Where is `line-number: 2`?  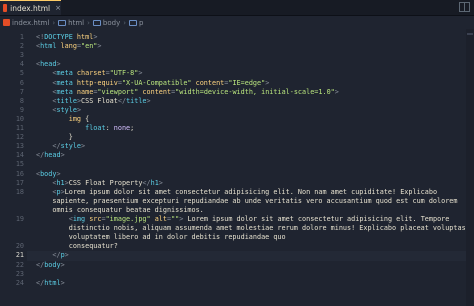 line-number: 2 is located at coordinates (21, 46).